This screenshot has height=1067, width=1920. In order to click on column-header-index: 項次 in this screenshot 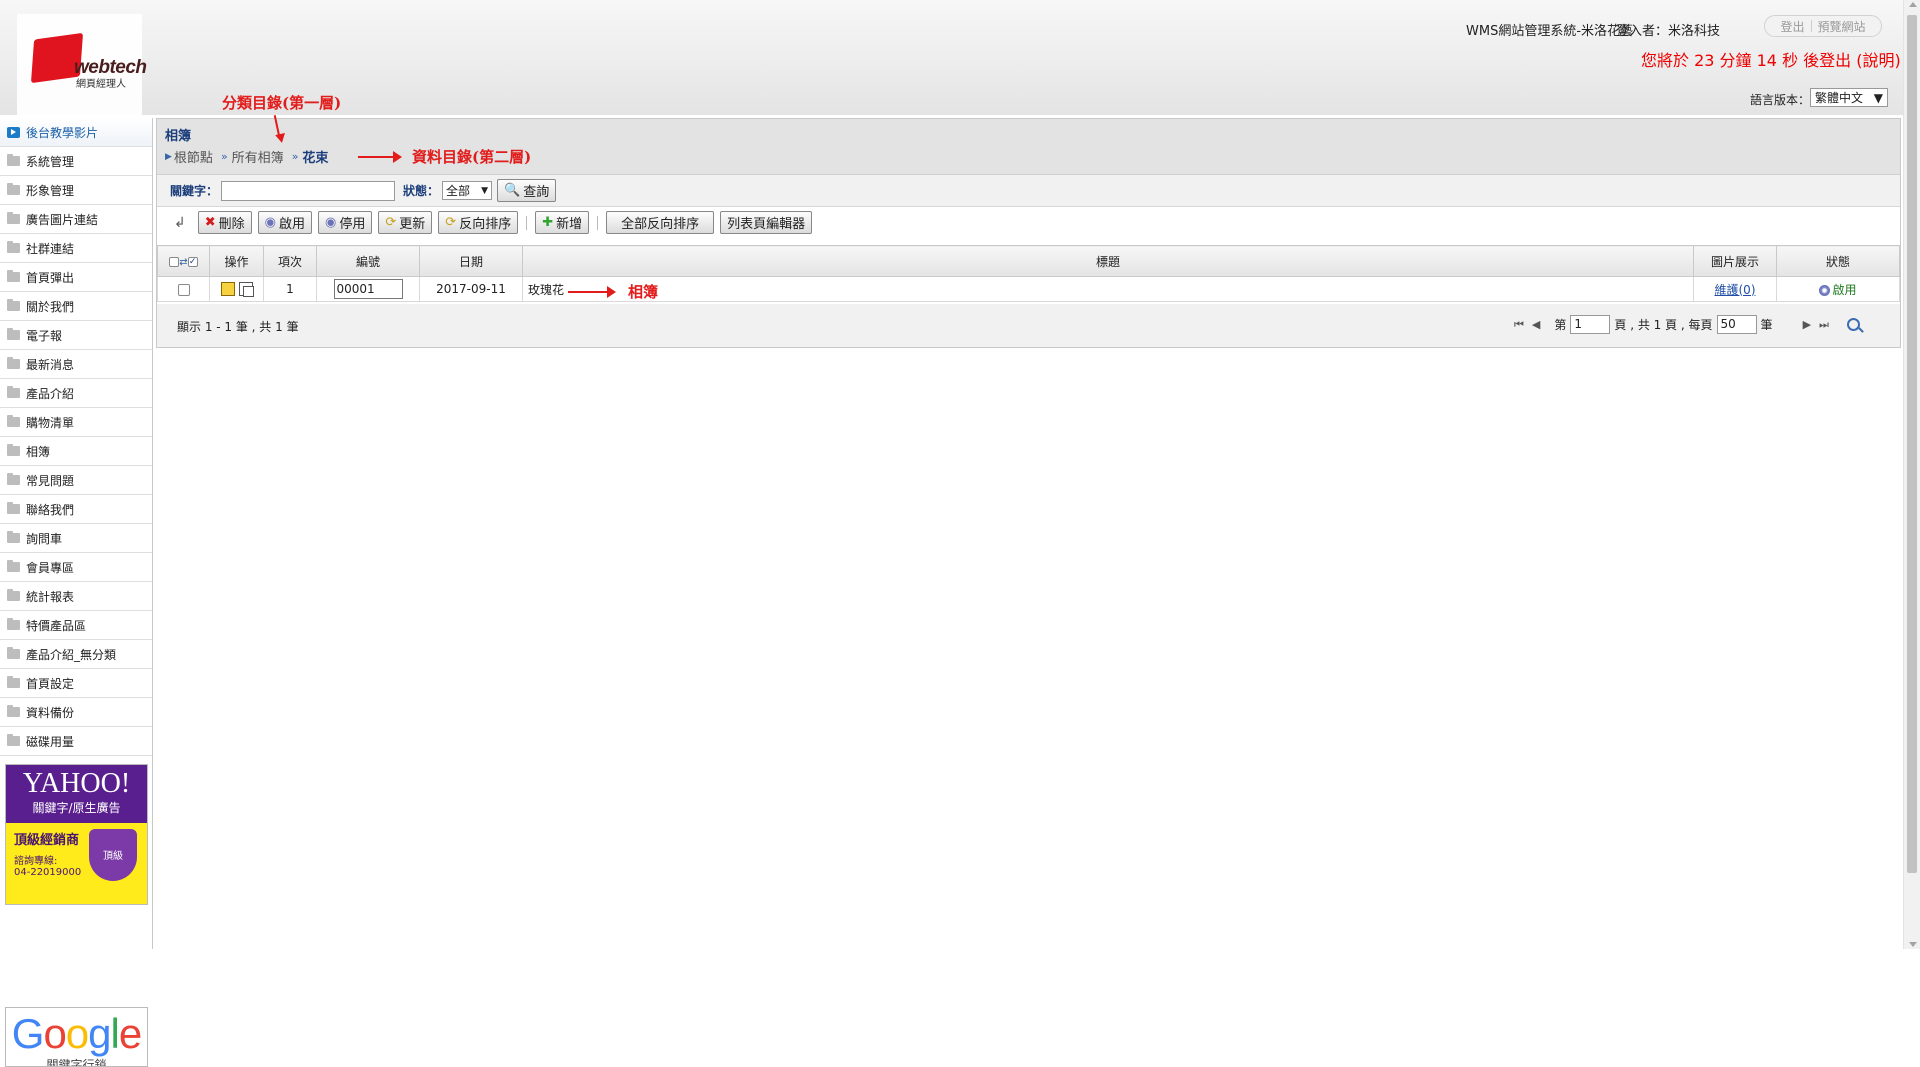, I will do `click(290, 261)`.